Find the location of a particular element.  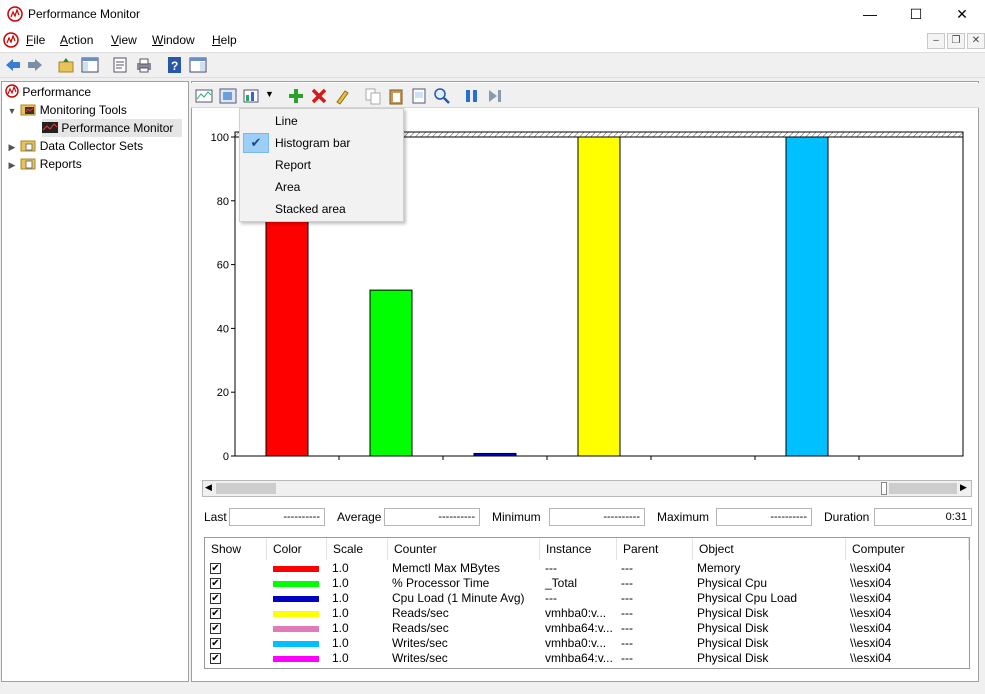

help-icon: ? is located at coordinates (175, 65).